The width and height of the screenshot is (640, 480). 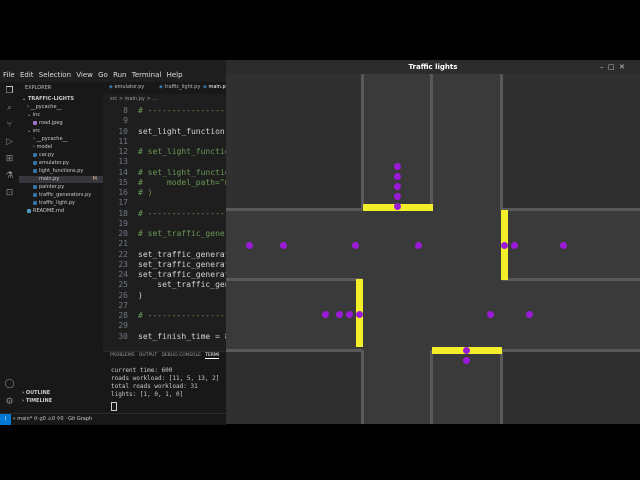 I want to click on error-count: 0, so click(x=44, y=419).